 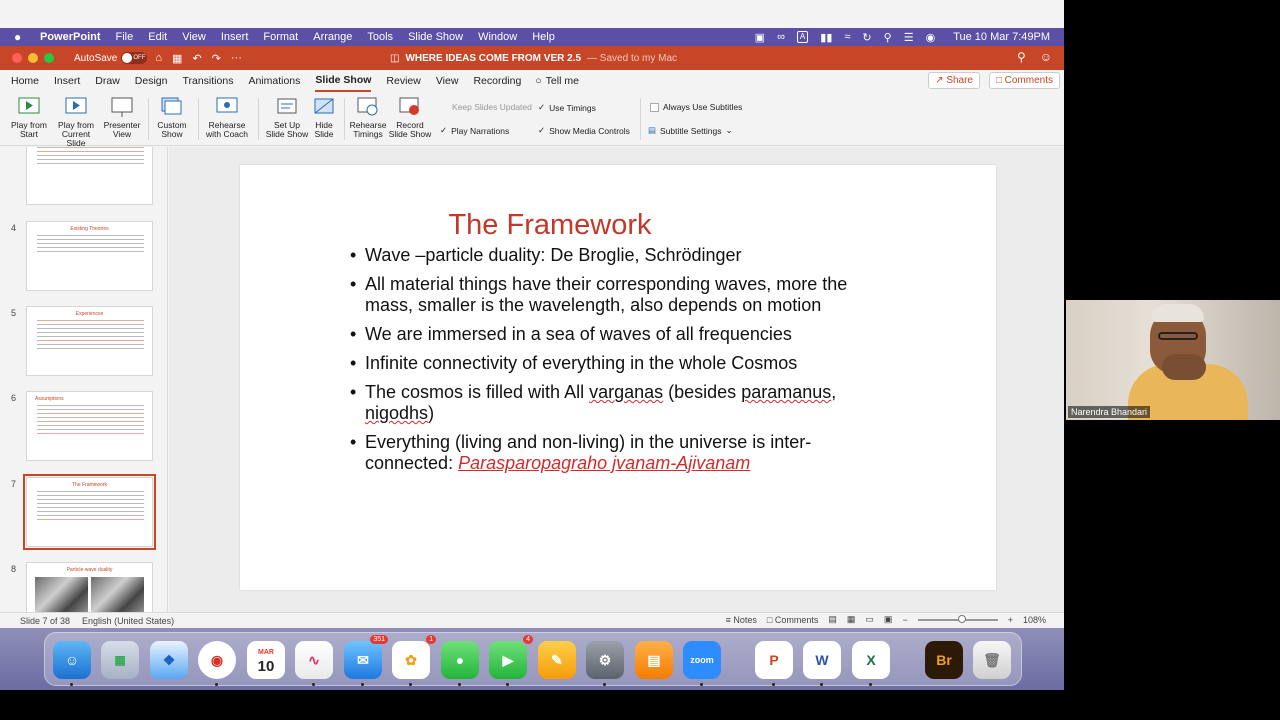 What do you see at coordinates (134, 58) in the screenshot?
I see `autosave-toggle: OFF` at bounding box center [134, 58].